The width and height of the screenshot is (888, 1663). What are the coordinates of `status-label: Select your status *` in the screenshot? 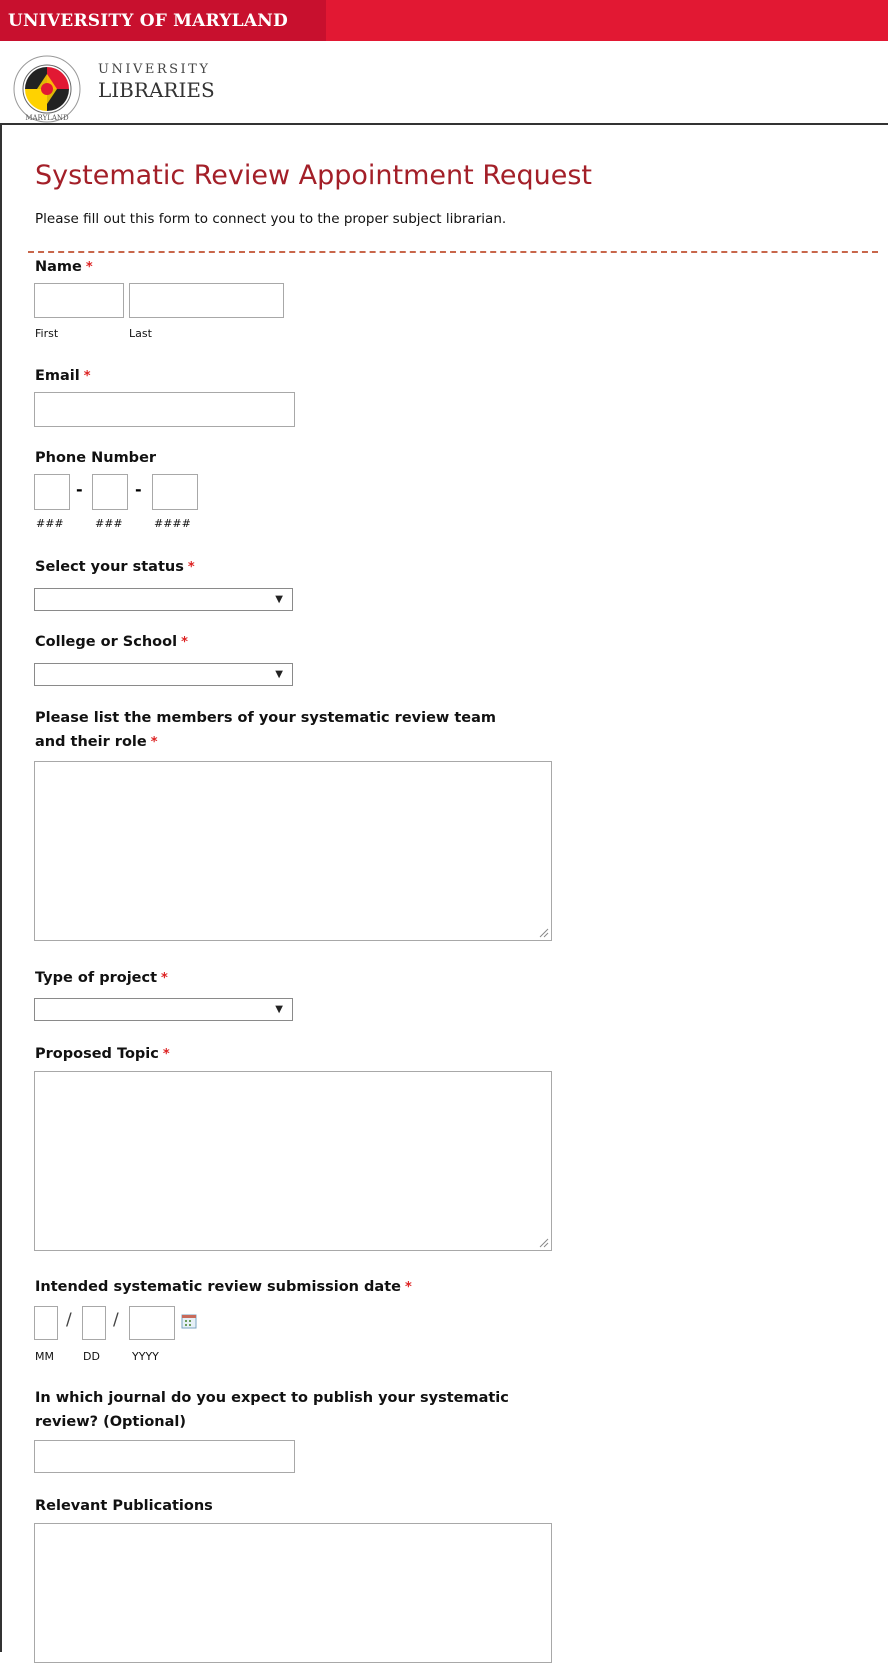 It's located at (115, 567).